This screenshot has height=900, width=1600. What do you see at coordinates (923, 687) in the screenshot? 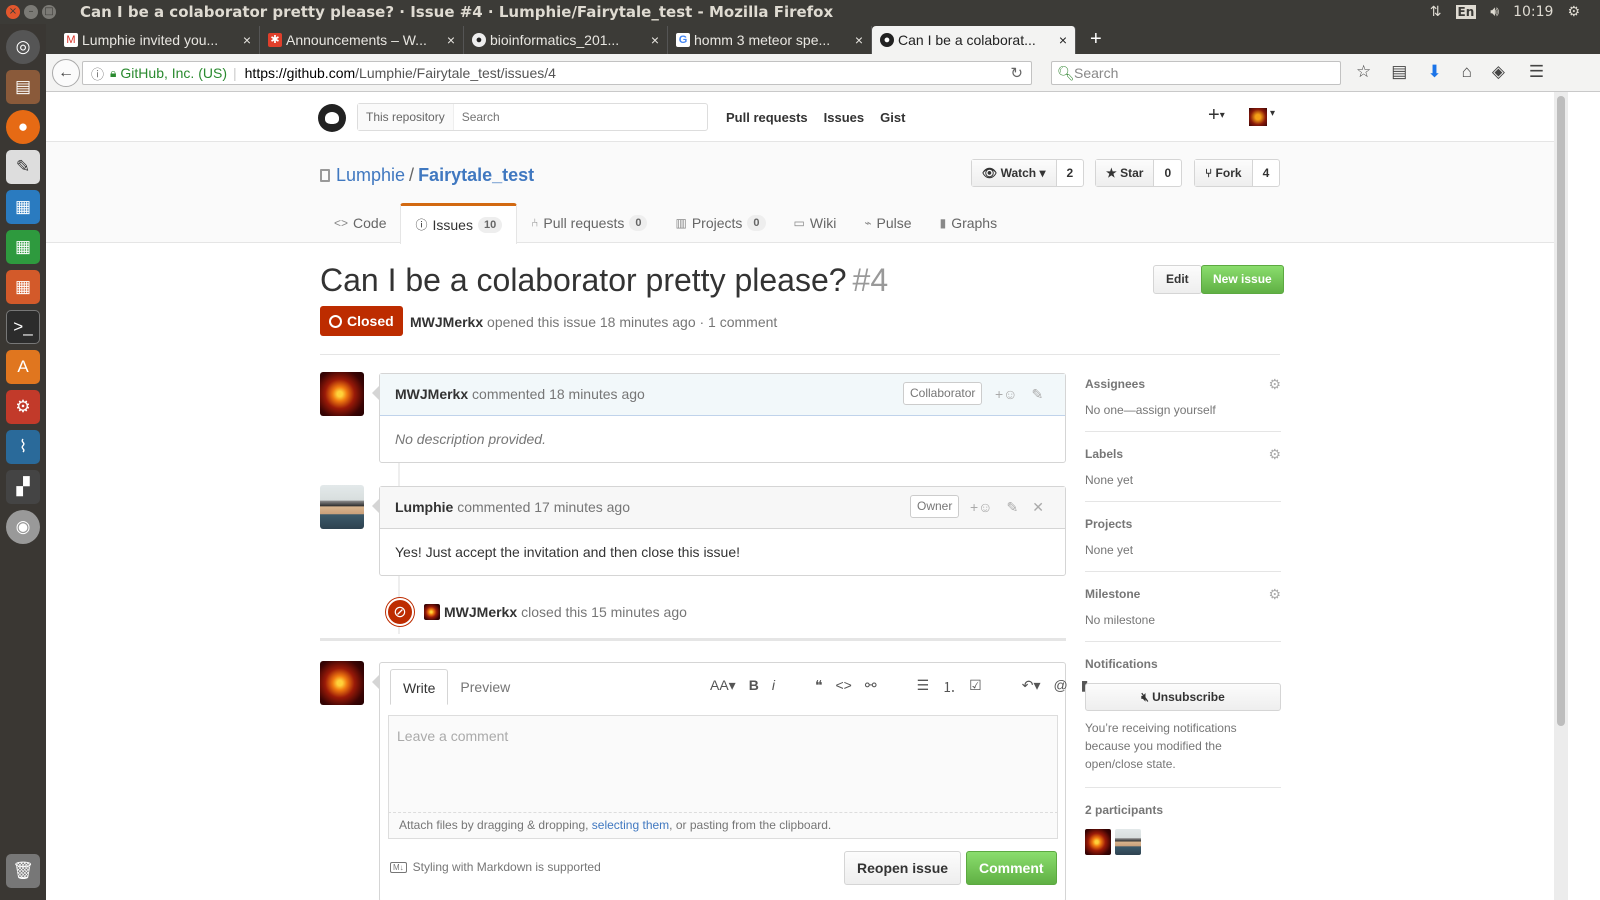
I see `bulleted-list-icon: ☰` at bounding box center [923, 687].